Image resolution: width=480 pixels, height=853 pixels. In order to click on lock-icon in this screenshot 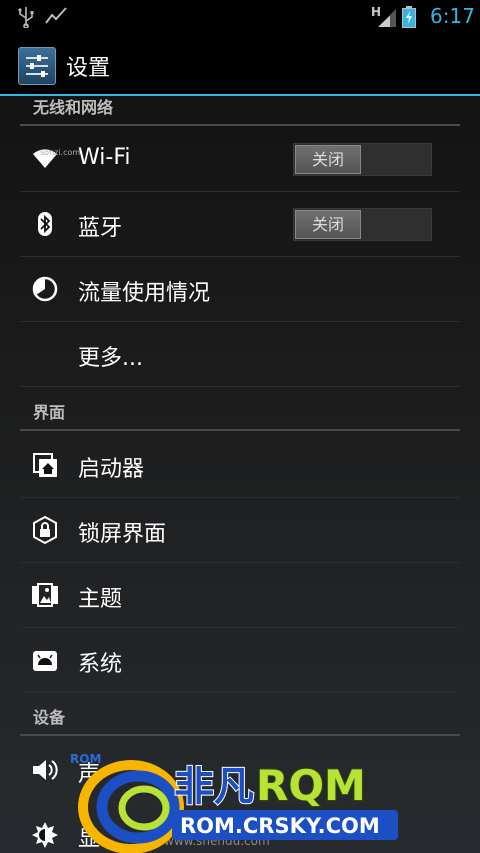, I will do `click(45, 530)`.